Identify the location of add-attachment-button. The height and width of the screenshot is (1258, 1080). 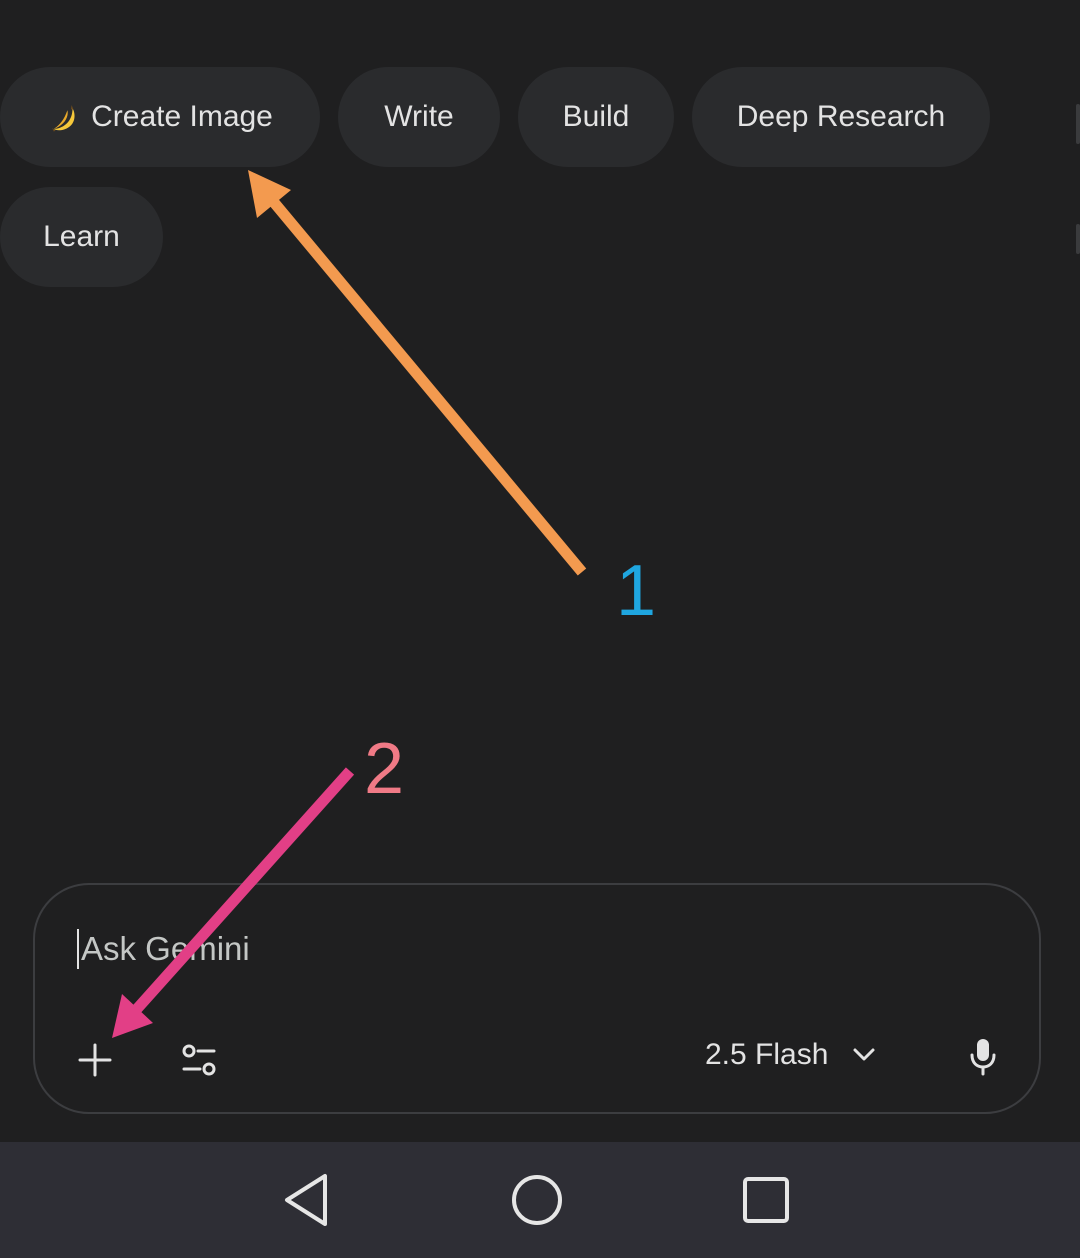
(95, 1060).